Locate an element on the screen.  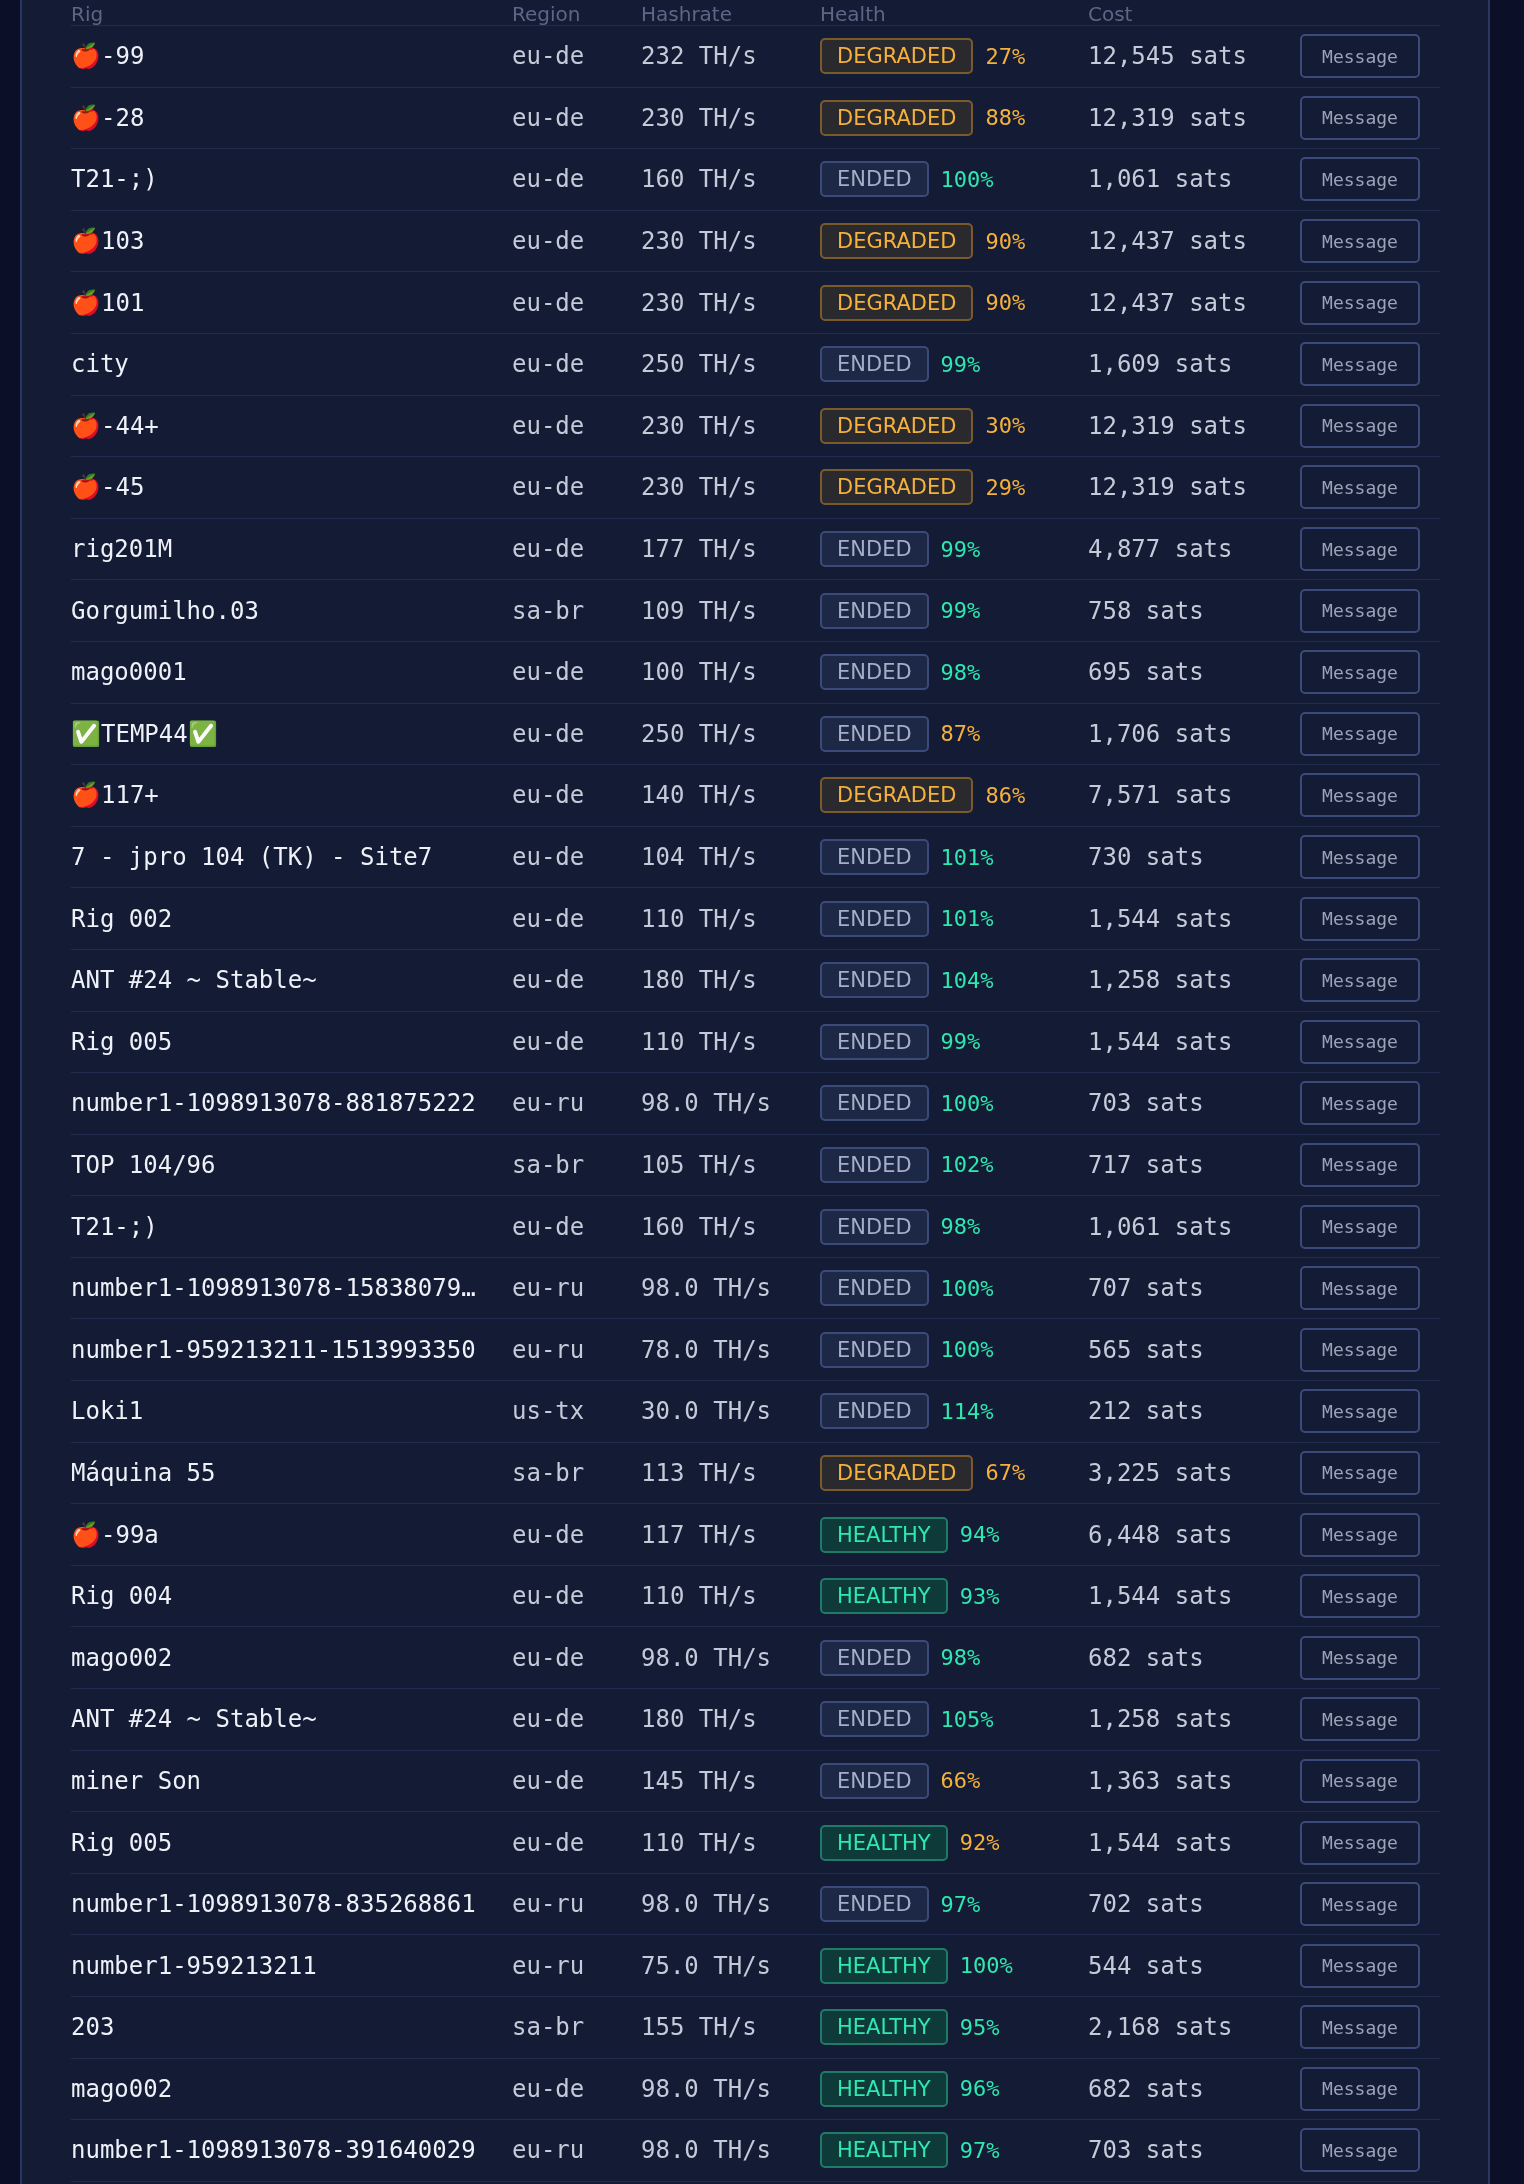
cost-cell-text: 695 sats is located at coordinates (1146, 672).